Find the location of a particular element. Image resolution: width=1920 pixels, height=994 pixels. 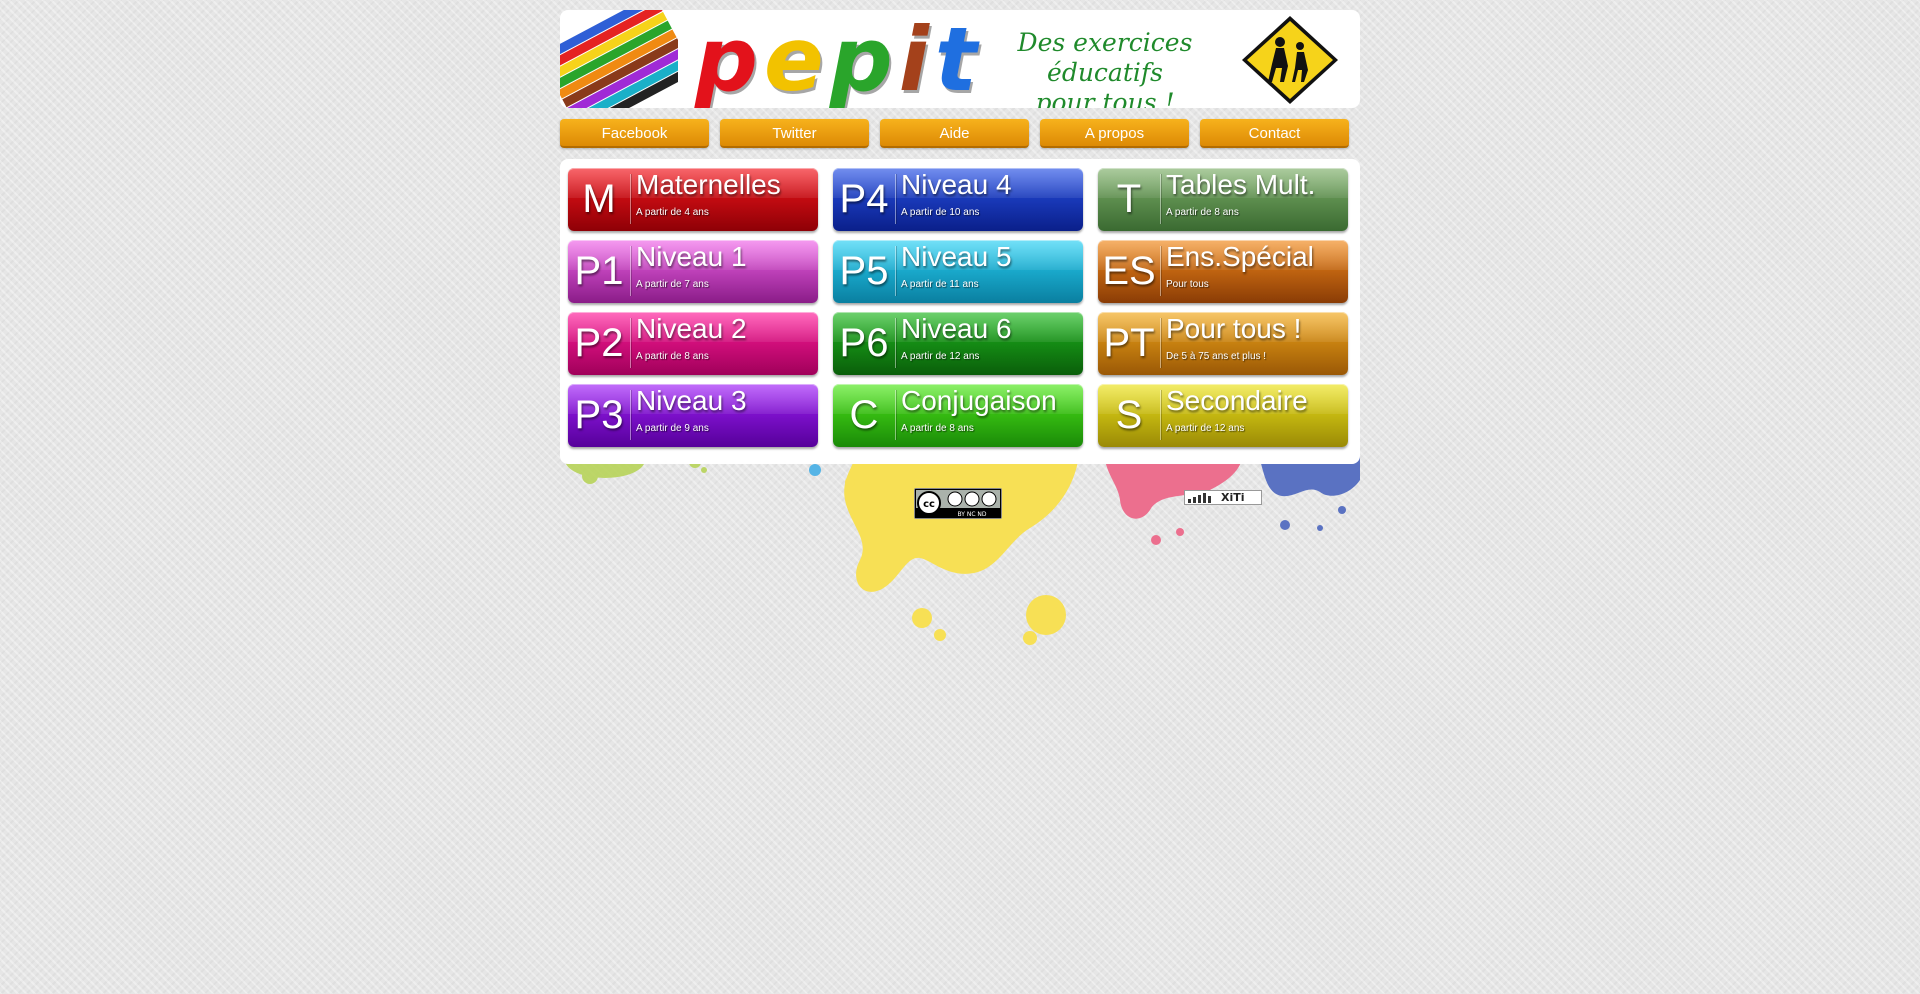

level-tile-p1: P1 Niveau 1 A partir de 7 ans is located at coordinates (693, 271).